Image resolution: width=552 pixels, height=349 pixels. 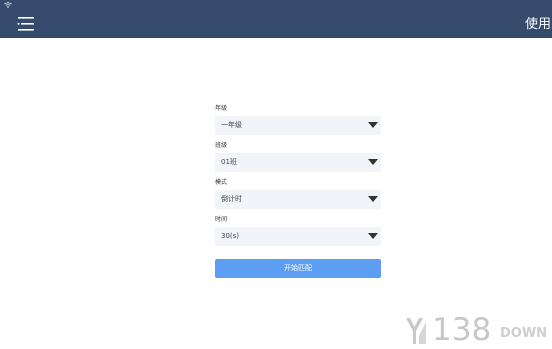 What do you see at coordinates (524, 333) in the screenshot?
I see `watermark-suffix: DOWN` at bounding box center [524, 333].